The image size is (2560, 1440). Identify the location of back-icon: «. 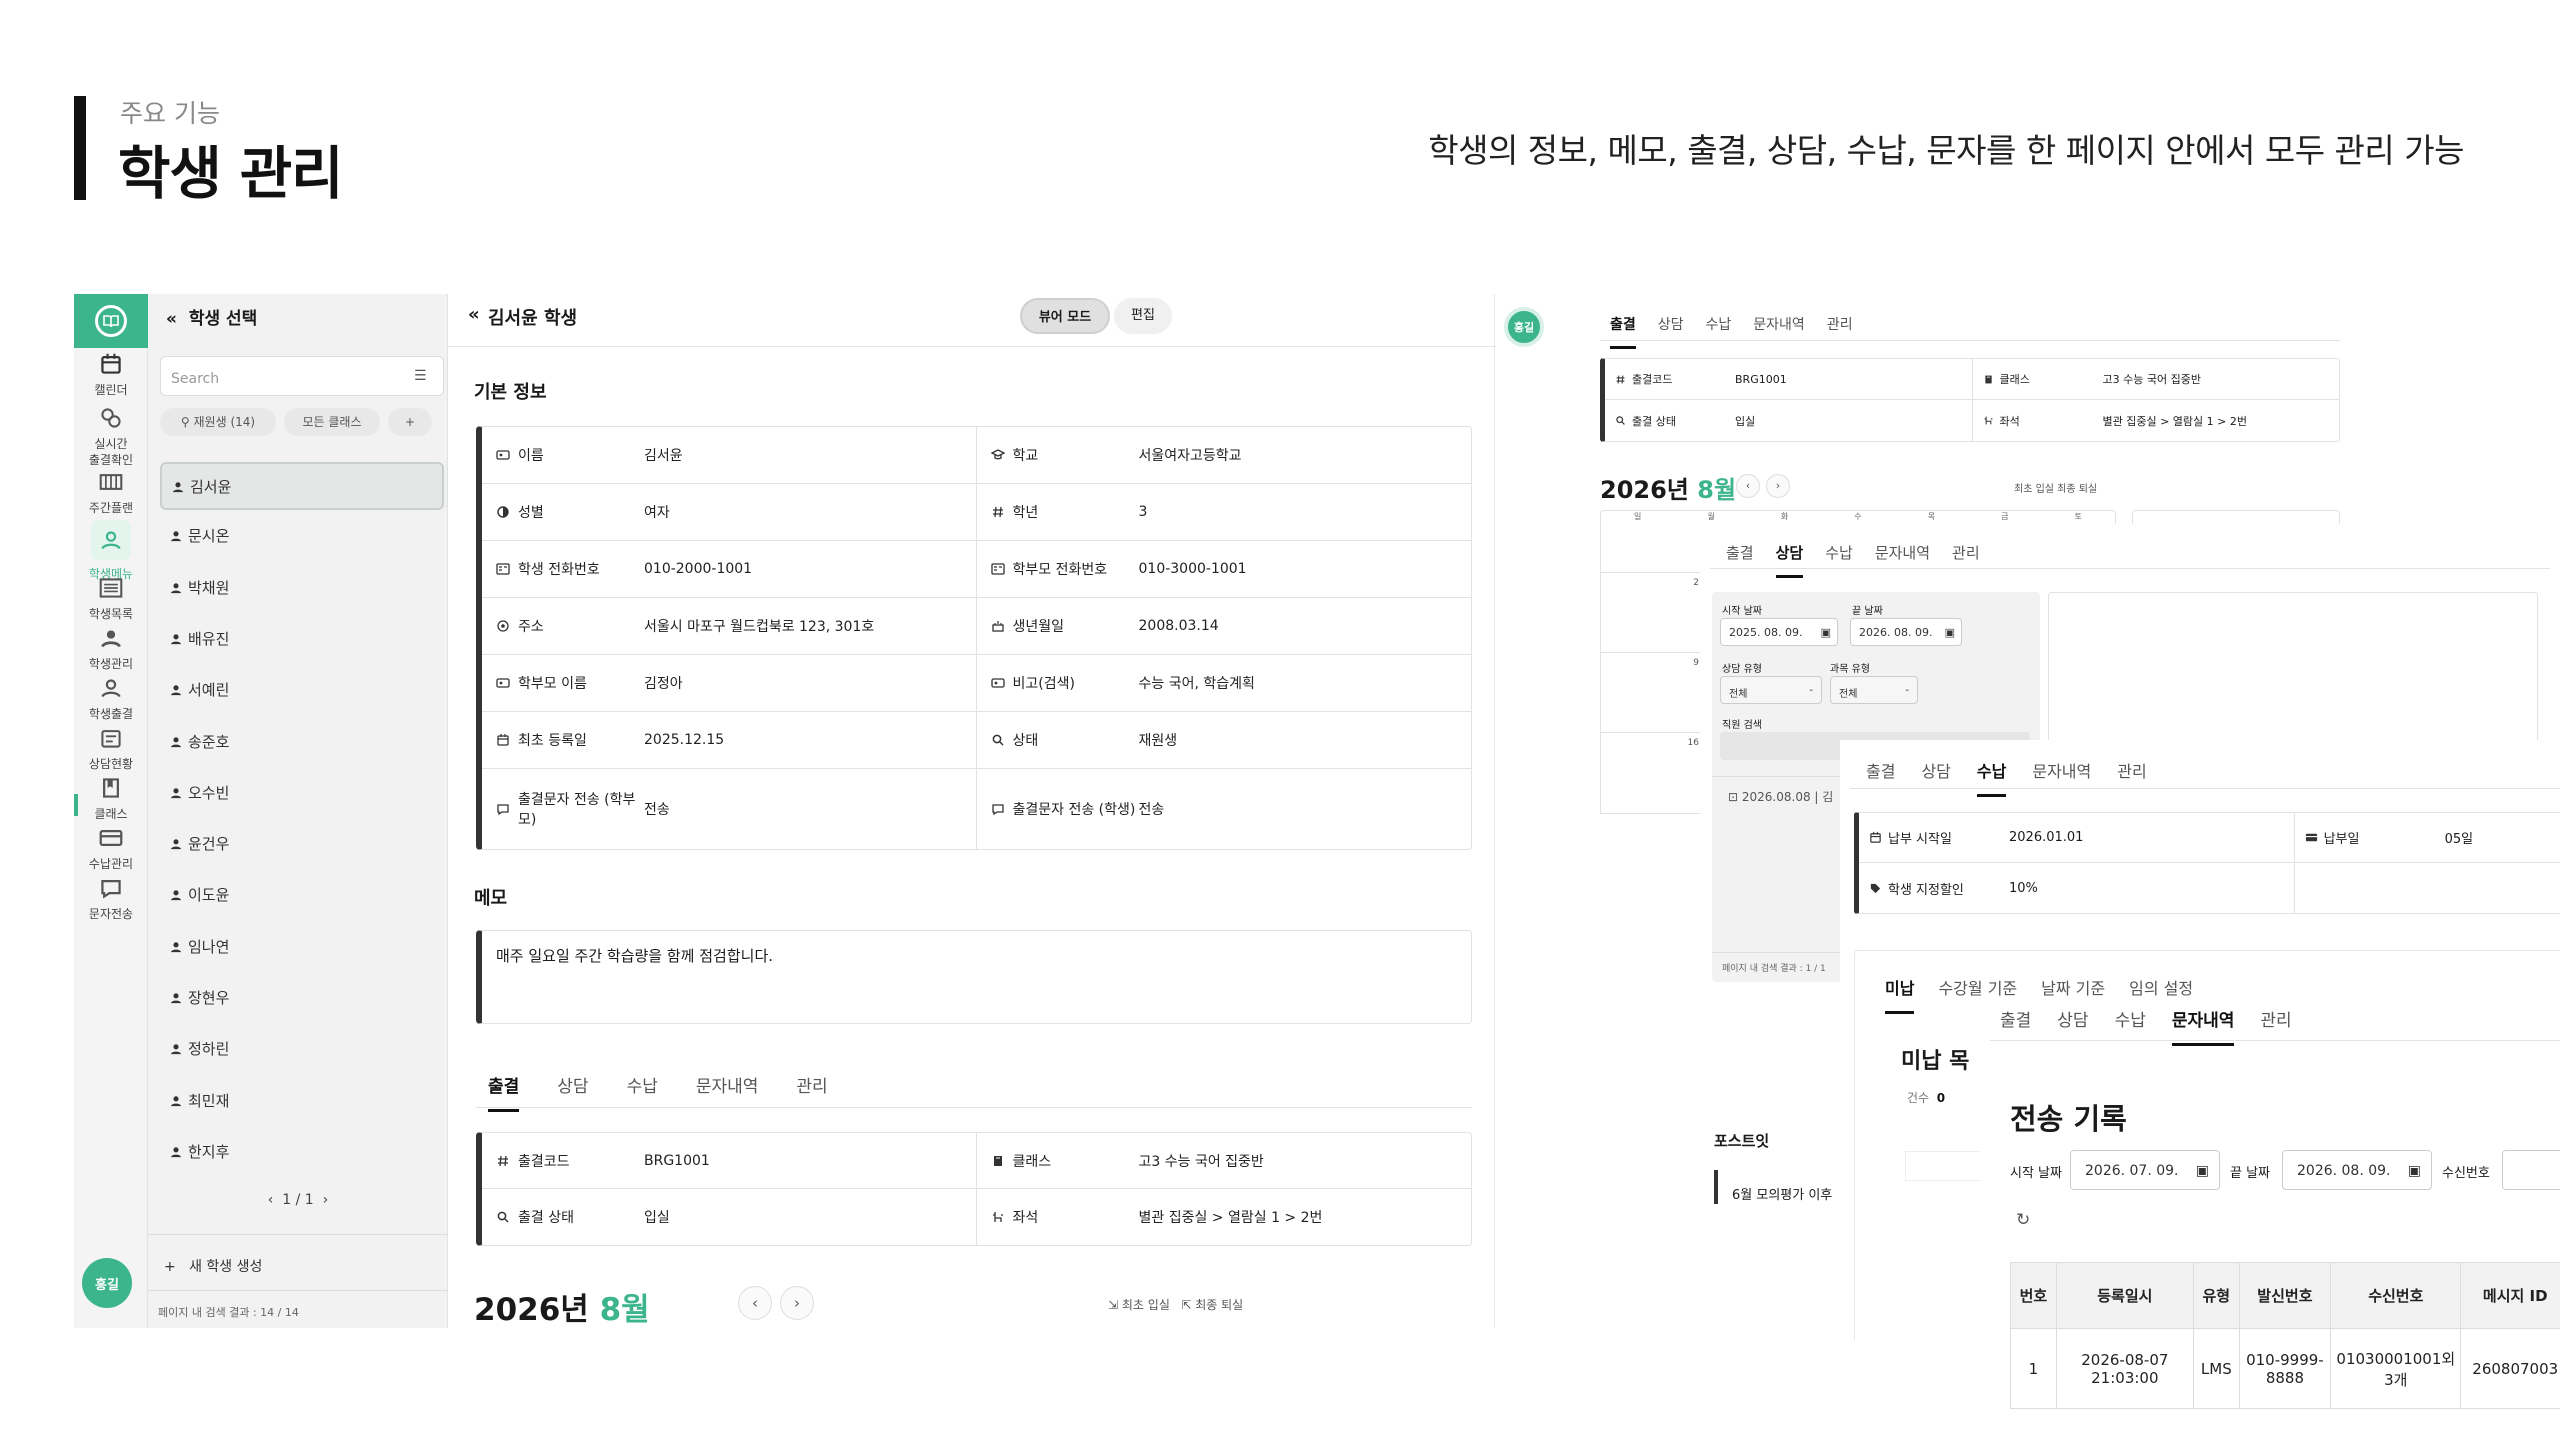
(474, 314).